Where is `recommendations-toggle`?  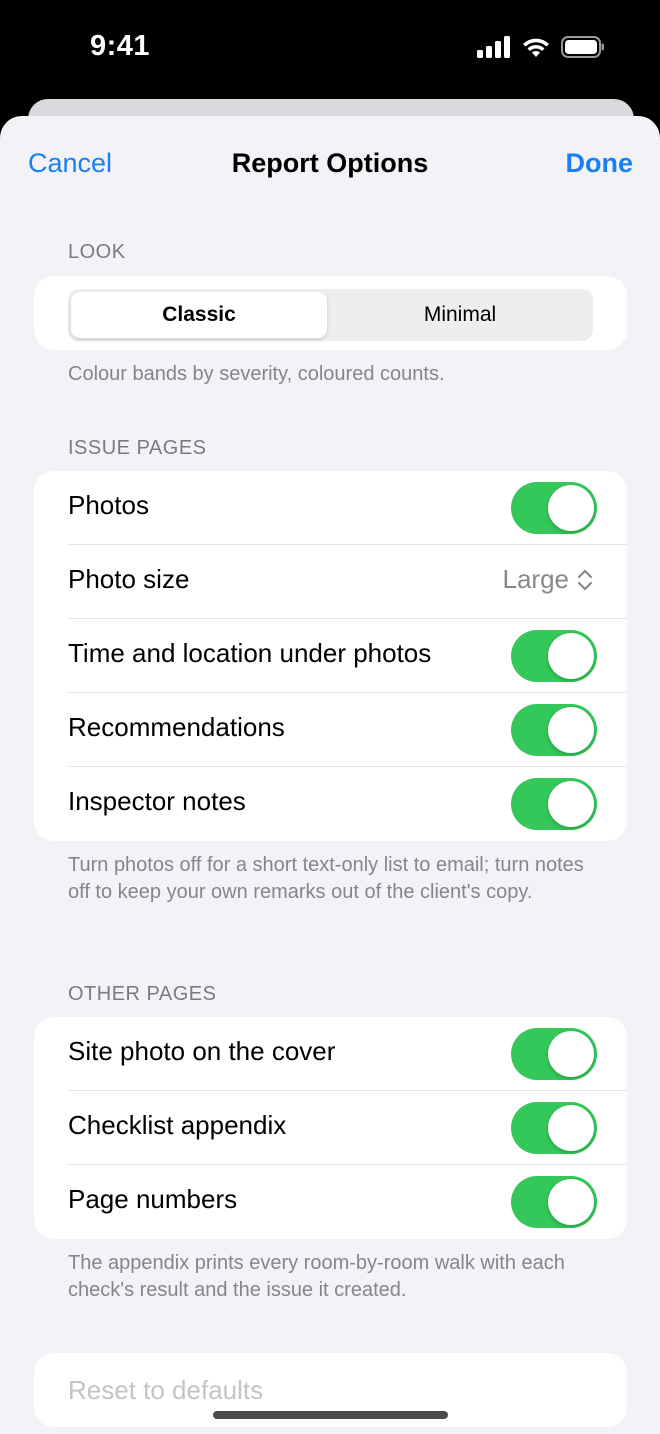 recommendations-toggle is located at coordinates (554, 730).